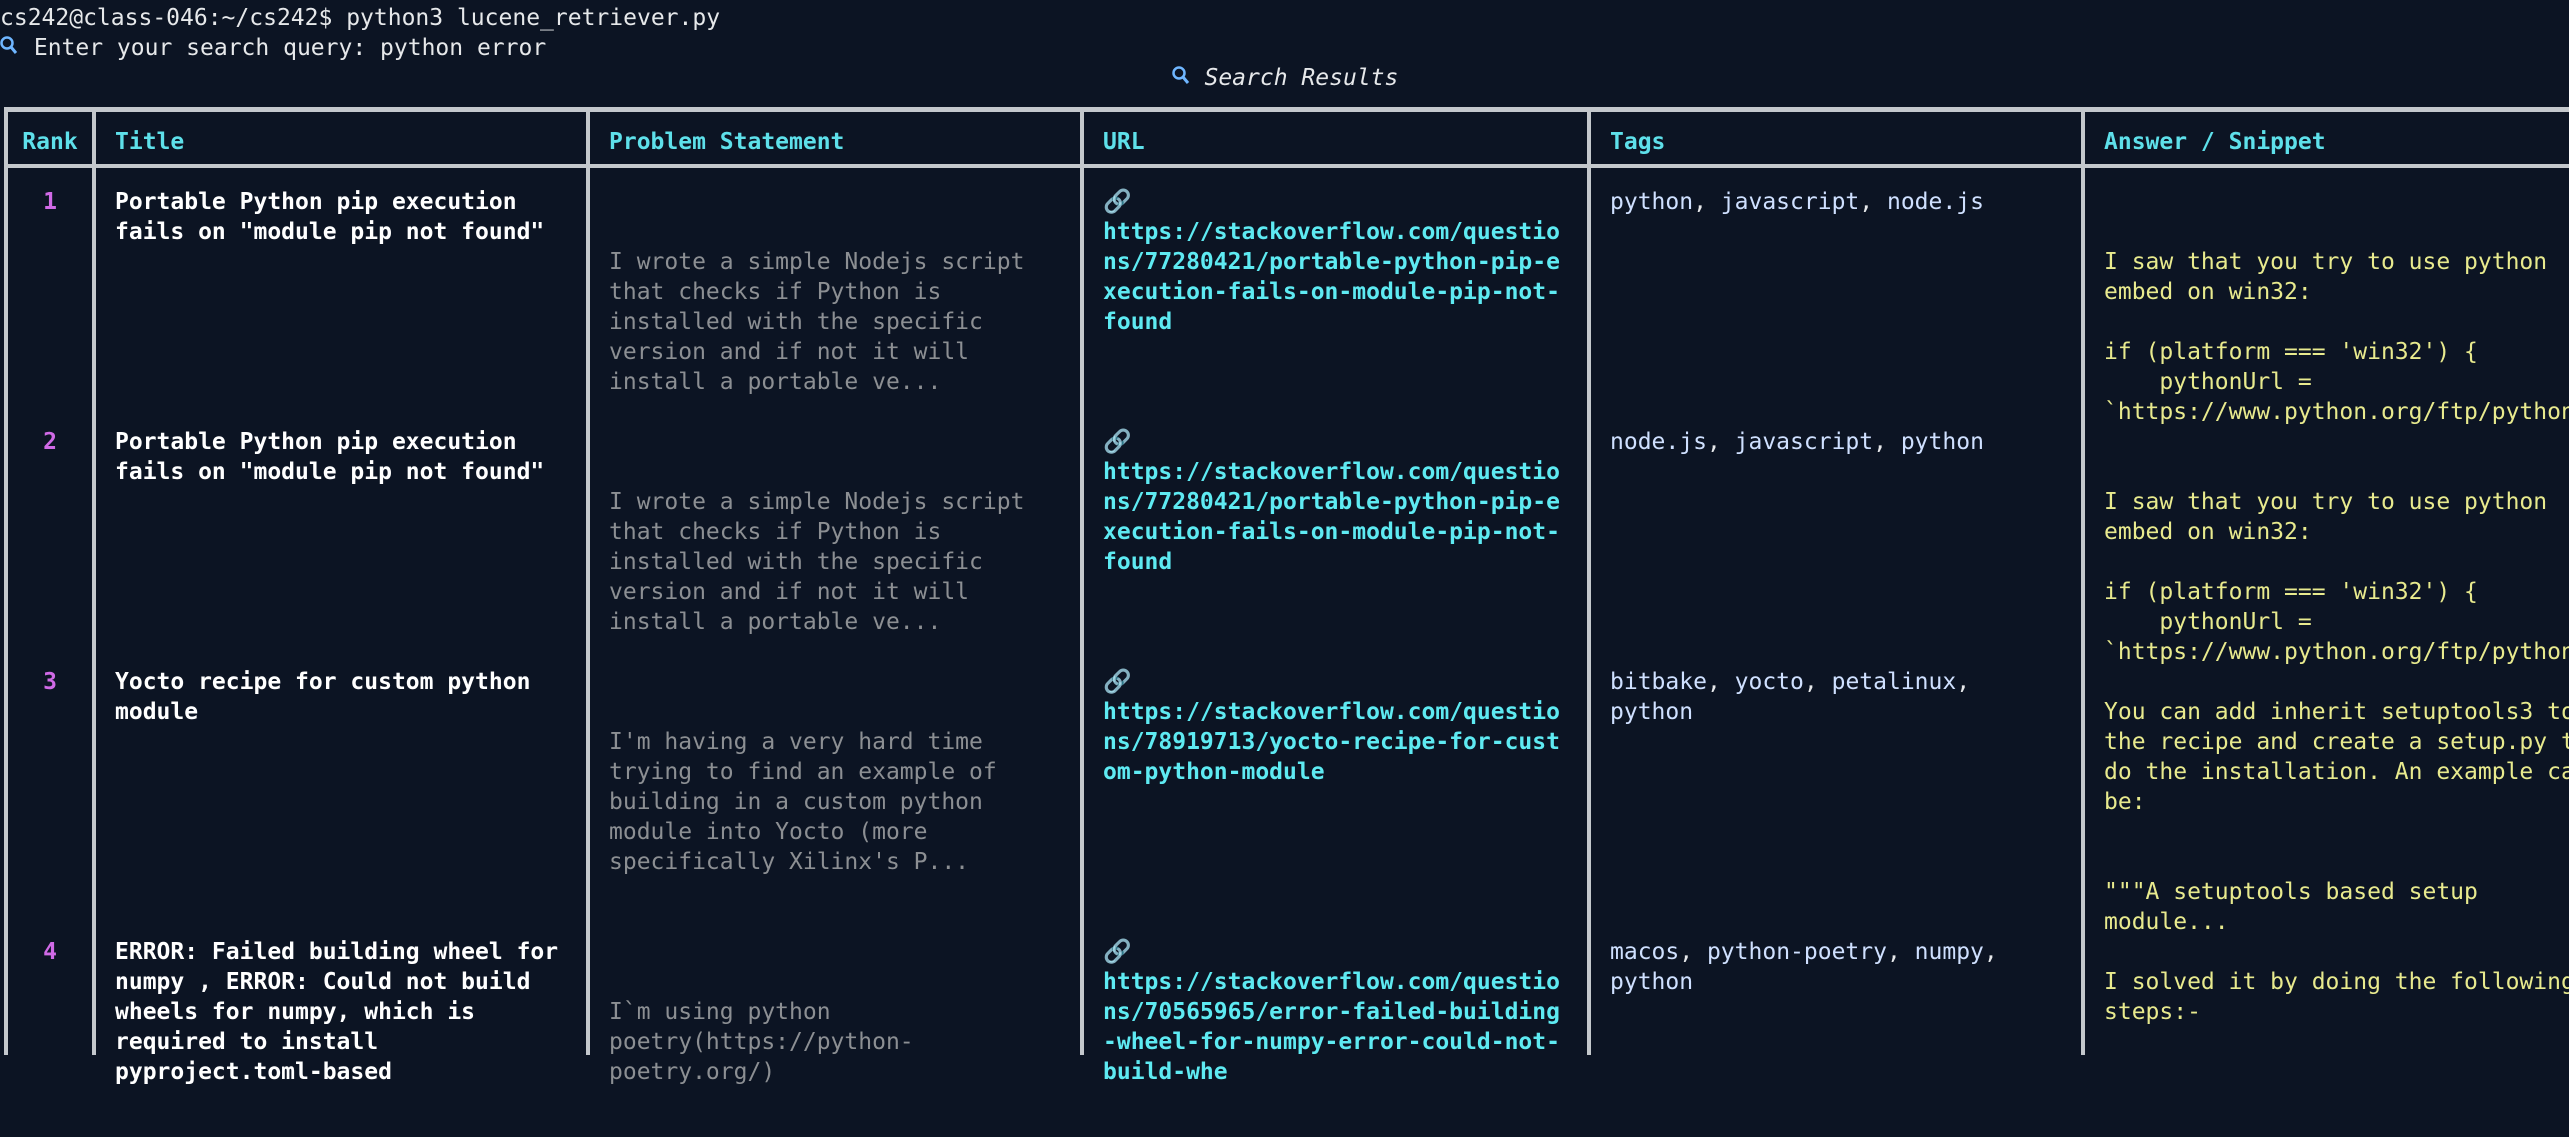  I want to click on results-title-text: Search Results, so click(1294, 78).